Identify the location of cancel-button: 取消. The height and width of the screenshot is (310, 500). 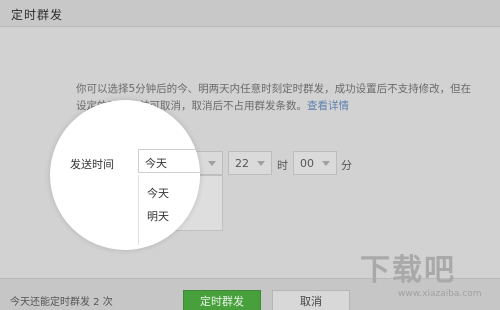
(311, 300).